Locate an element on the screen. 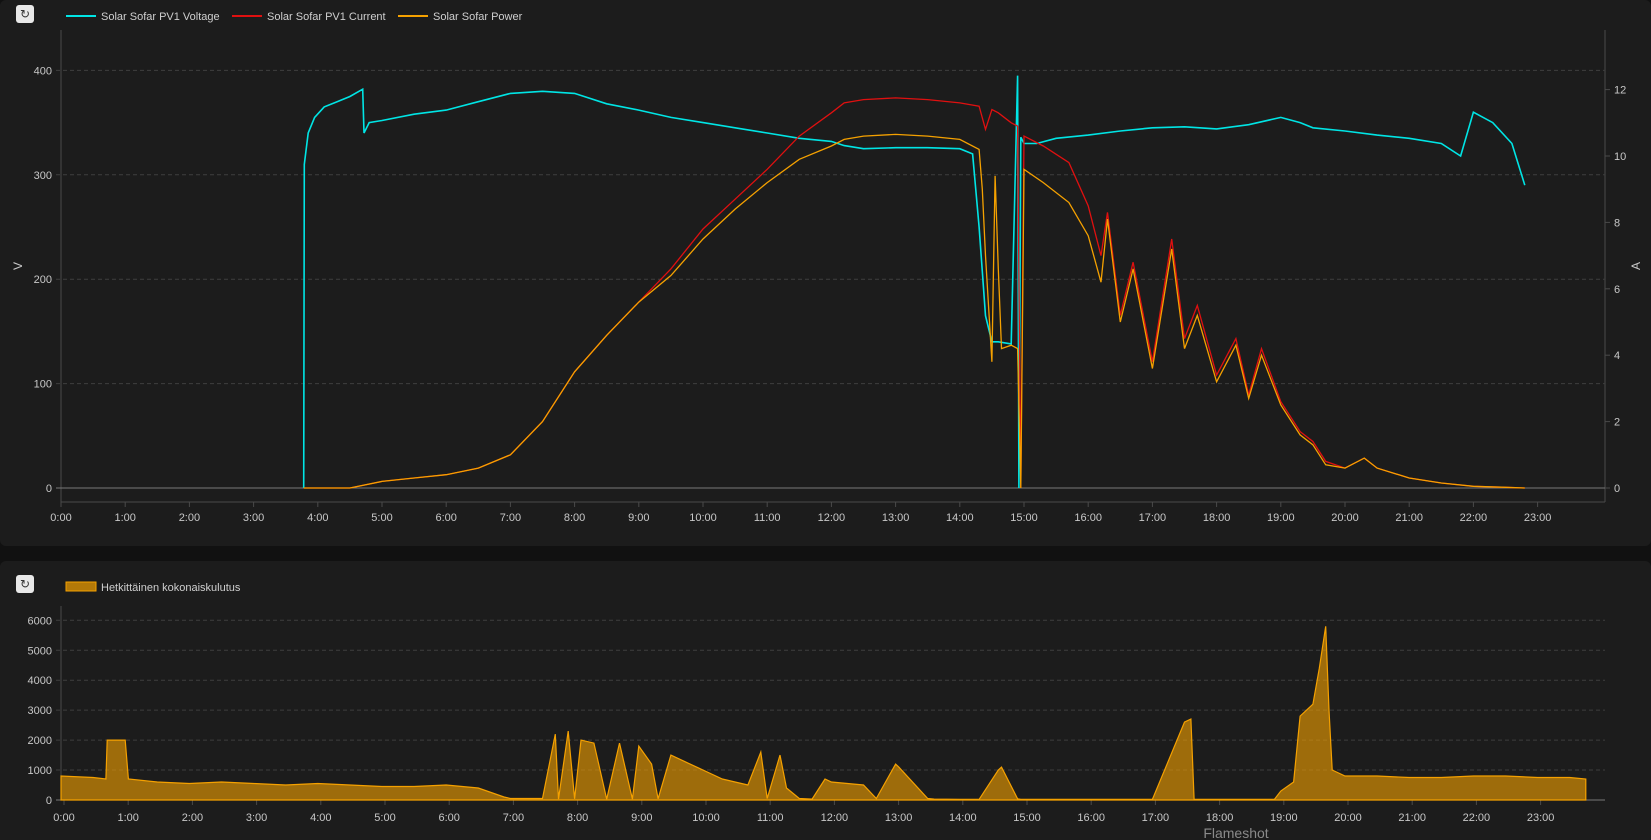 Image resolution: width=1651 pixels, height=840 pixels. x-tick-label: 14:00 is located at coordinates (963, 818).